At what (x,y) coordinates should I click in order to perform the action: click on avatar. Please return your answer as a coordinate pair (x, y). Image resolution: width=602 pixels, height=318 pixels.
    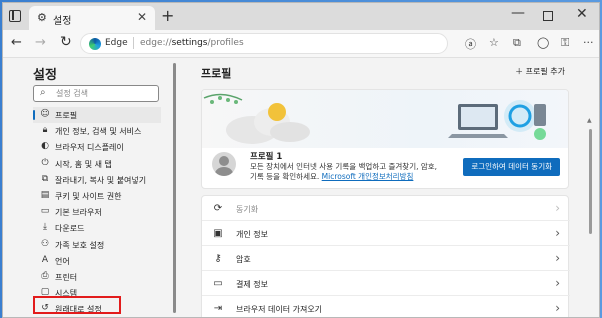
    Looking at the image, I should click on (224, 164).